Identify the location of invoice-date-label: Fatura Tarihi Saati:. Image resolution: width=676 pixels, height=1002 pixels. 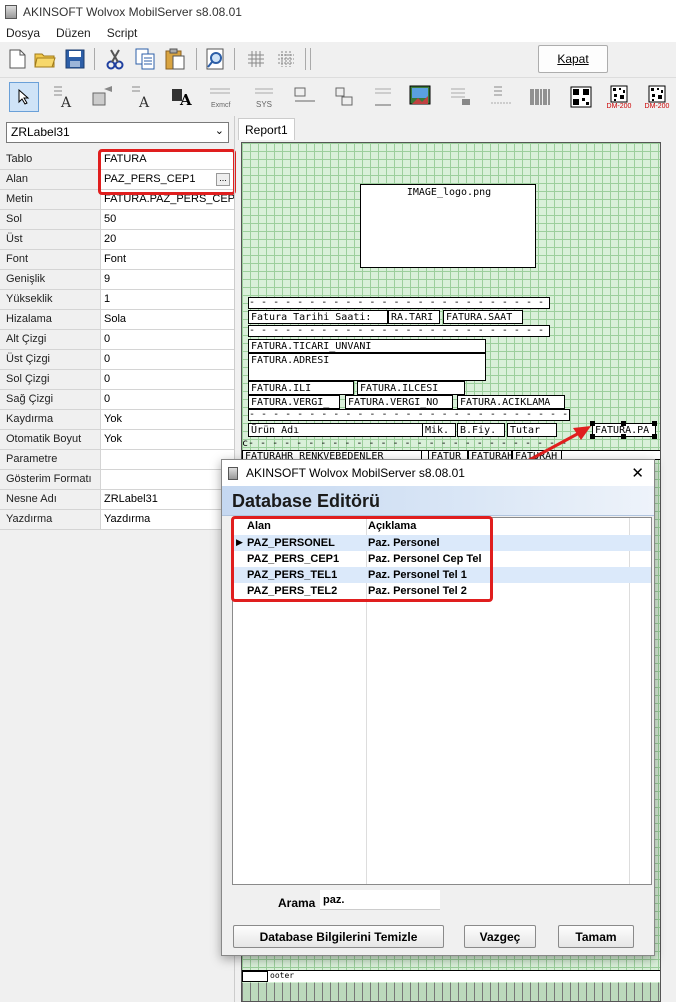
(318, 317).